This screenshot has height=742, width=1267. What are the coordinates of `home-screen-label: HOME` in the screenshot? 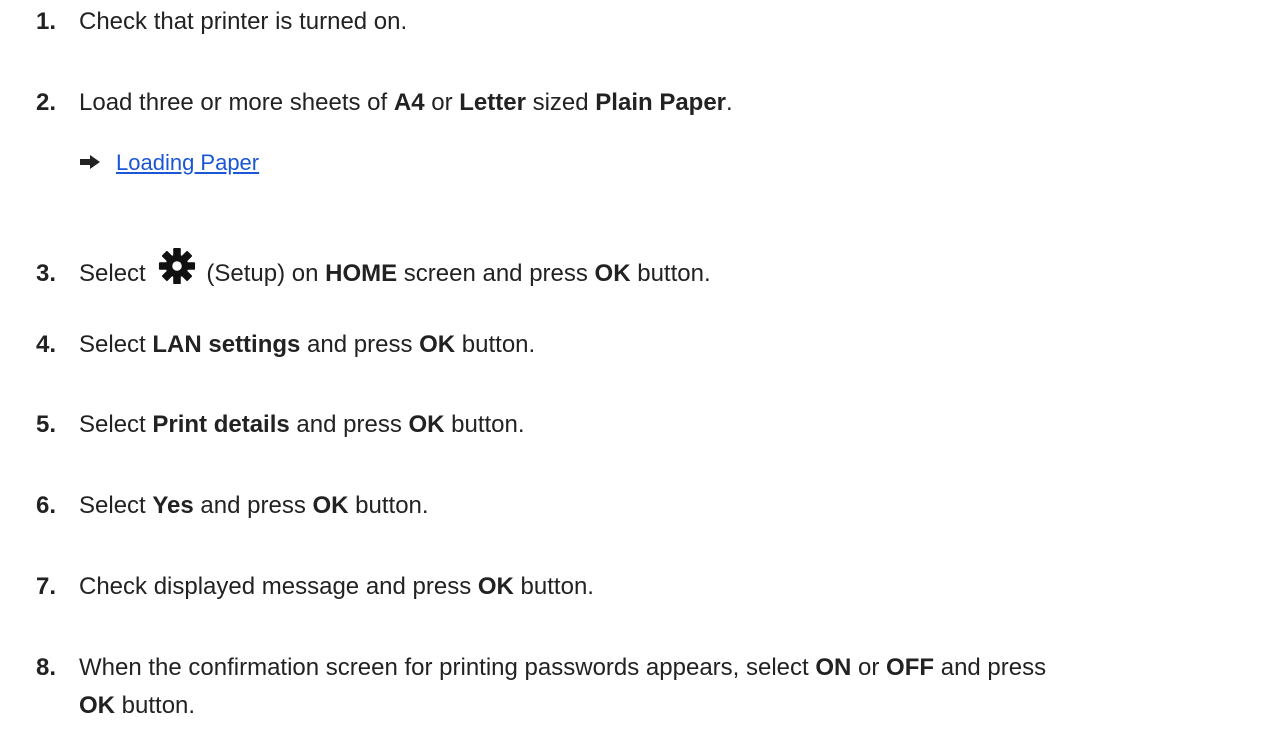 It's located at (361, 273).